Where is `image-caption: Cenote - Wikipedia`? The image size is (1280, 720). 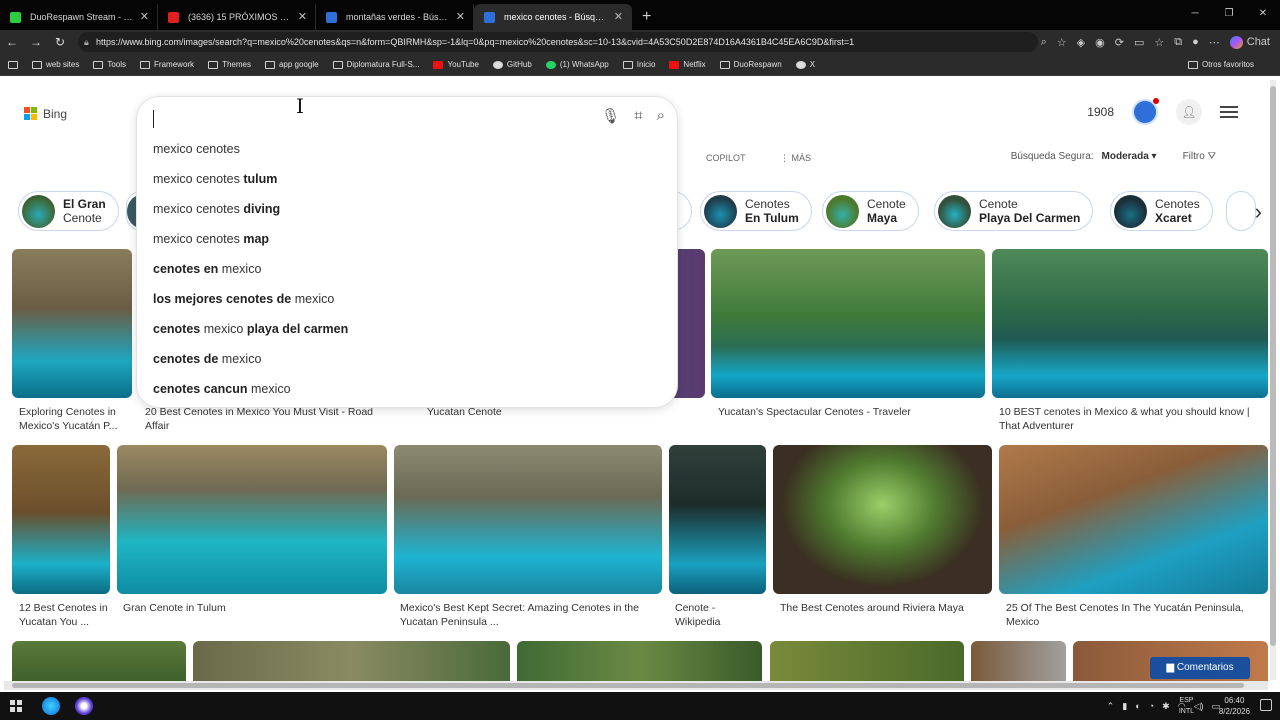 image-caption: Cenote - Wikipedia is located at coordinates (705, 615).